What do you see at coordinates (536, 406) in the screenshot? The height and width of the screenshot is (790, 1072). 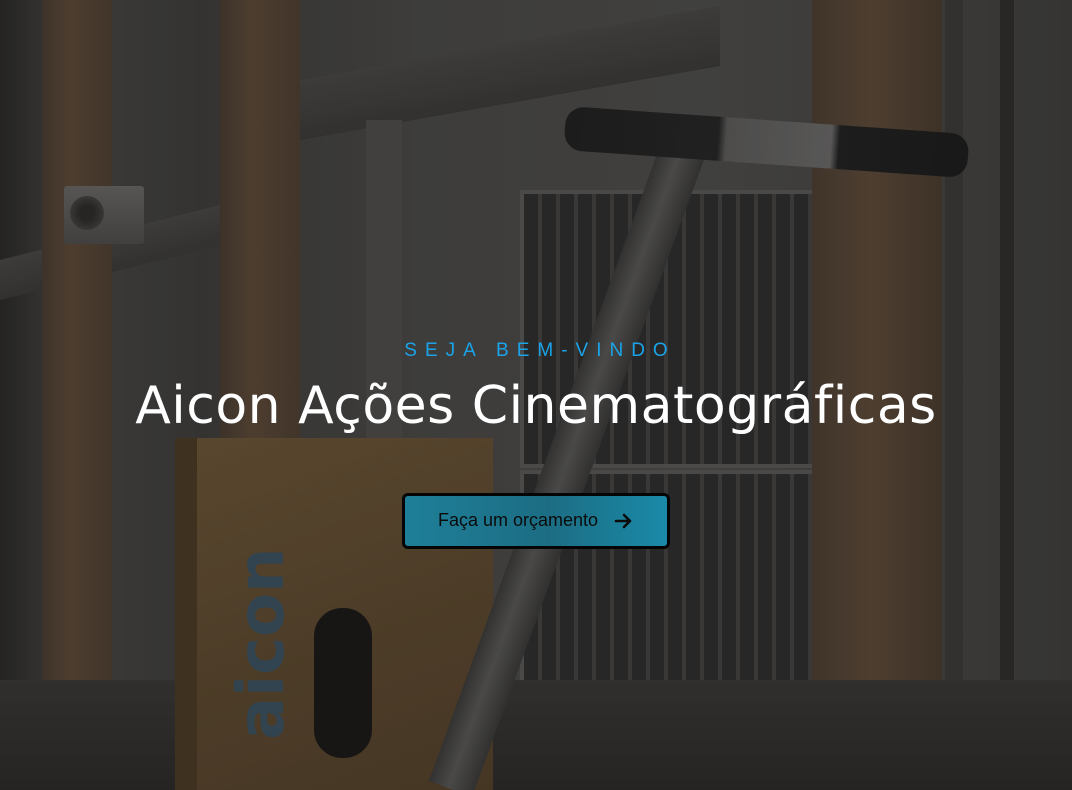 I see `hero-title: Aicon Ações Cinematográficas` at bounding box center [536, 406].